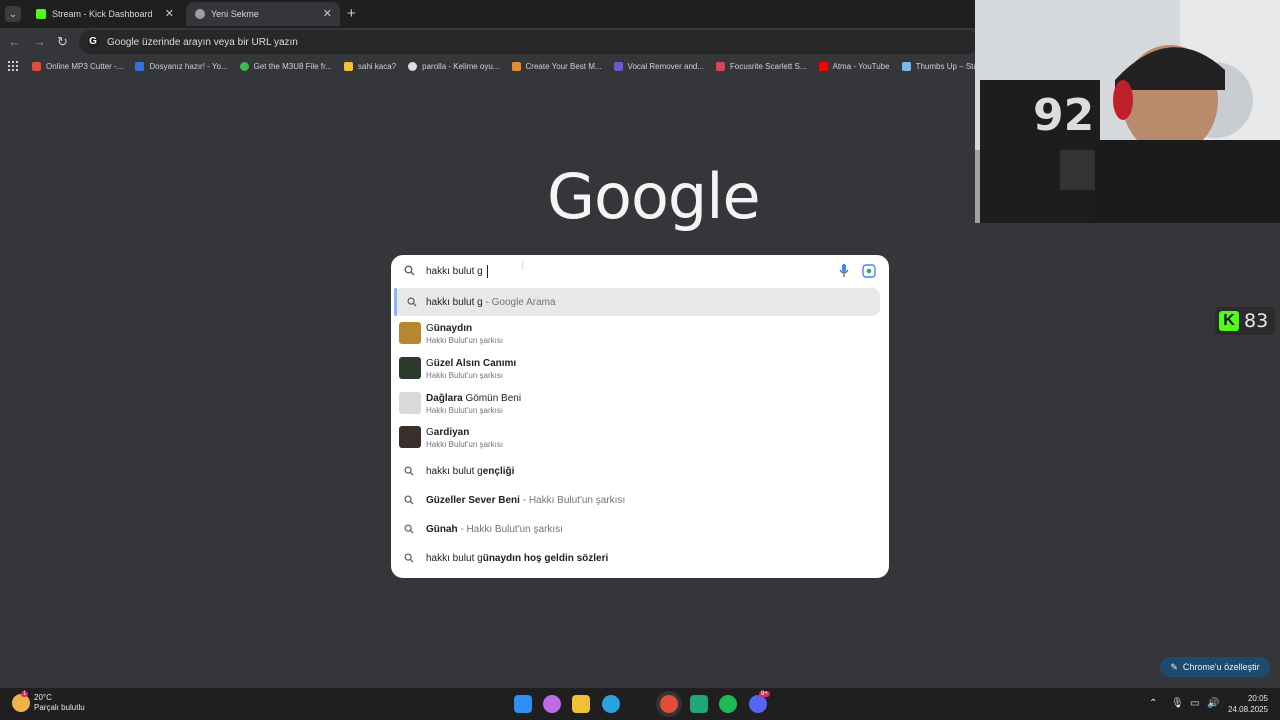  What do you see at coordinates (487, 271) in the screenshot?
I see `text-caret` at bounding box center [487, 271].